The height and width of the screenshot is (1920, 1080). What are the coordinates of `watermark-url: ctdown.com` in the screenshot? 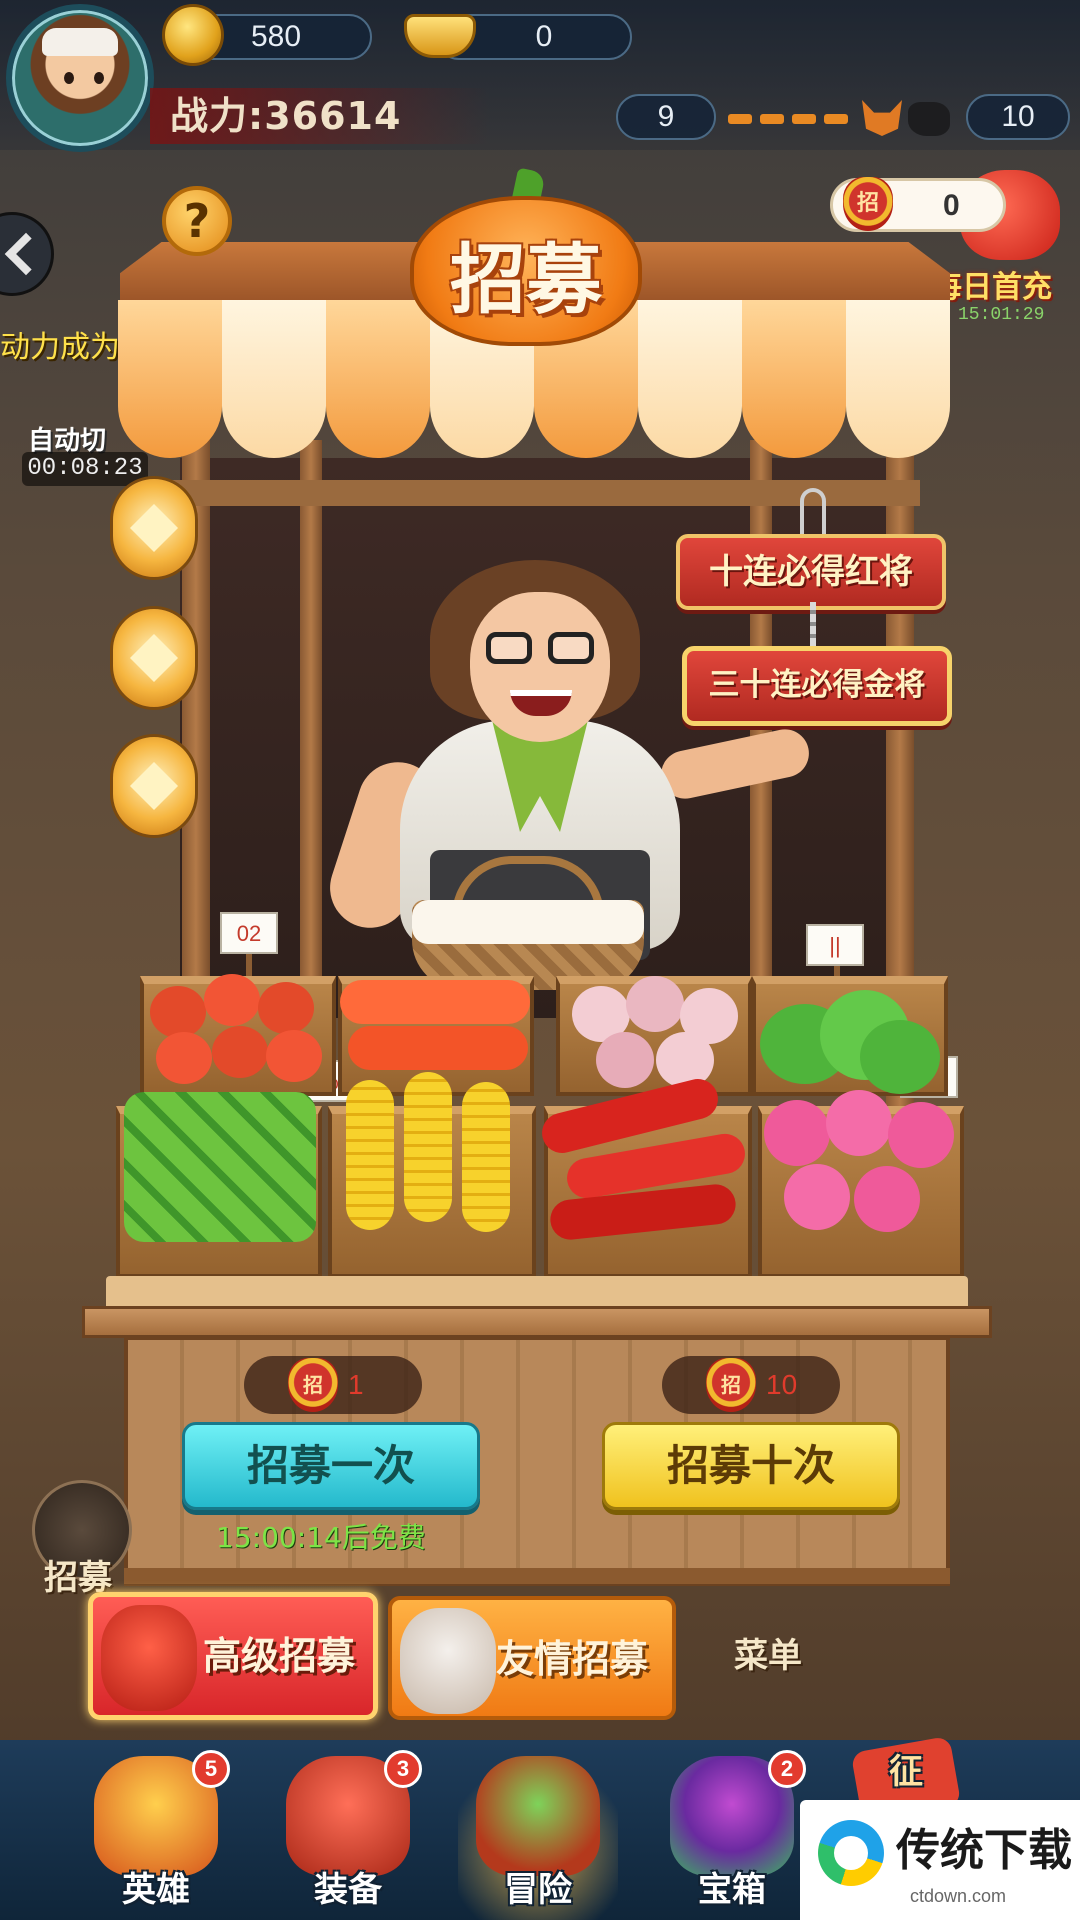 It's located at (958, 1896).